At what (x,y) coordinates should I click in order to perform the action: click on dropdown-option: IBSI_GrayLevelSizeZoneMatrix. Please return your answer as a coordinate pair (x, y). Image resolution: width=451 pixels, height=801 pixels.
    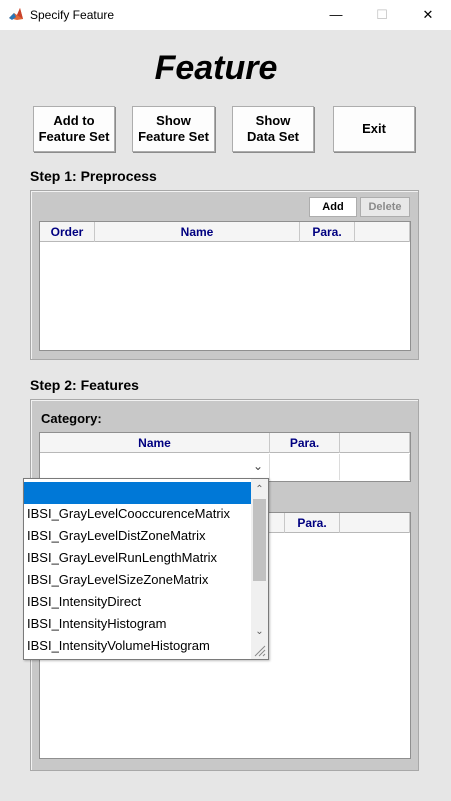
    Looking at the image, I should click on (138, 580).